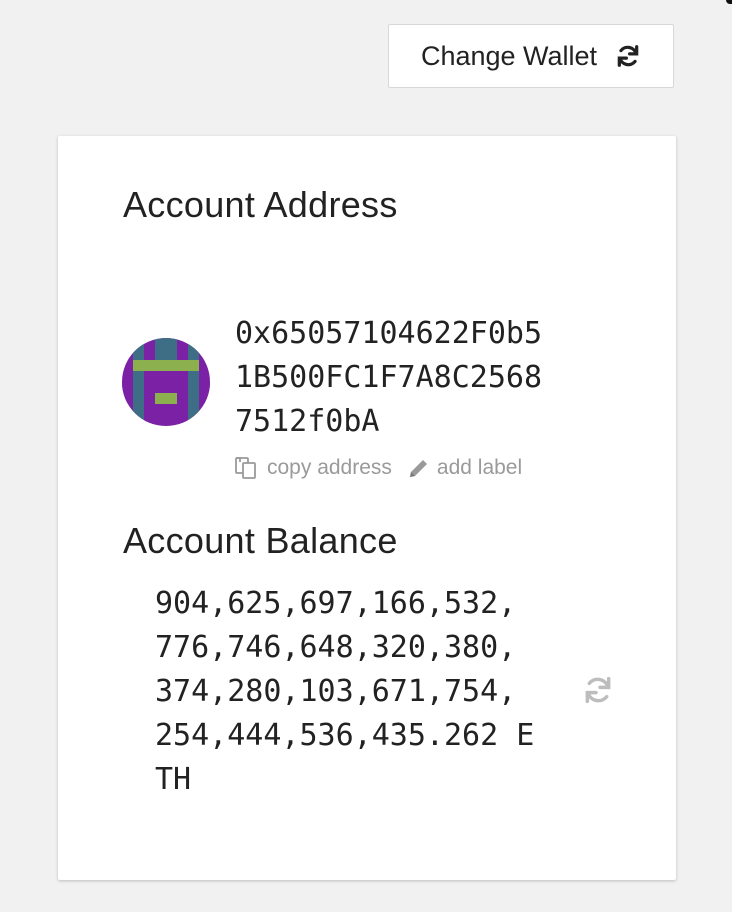 The height and width of the screenshot is (912, 732). What do you see at coordinates (598, 690) in the screenshot?
I see `refresh-balance-button` at bounding box center [598, 690].